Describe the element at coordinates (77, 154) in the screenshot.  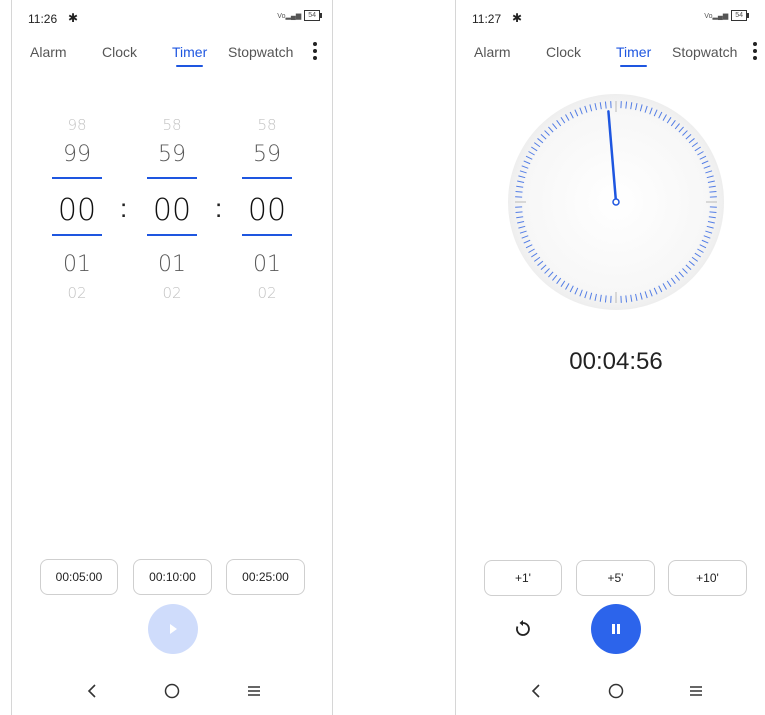
I see `picker-value: 99` at that location.